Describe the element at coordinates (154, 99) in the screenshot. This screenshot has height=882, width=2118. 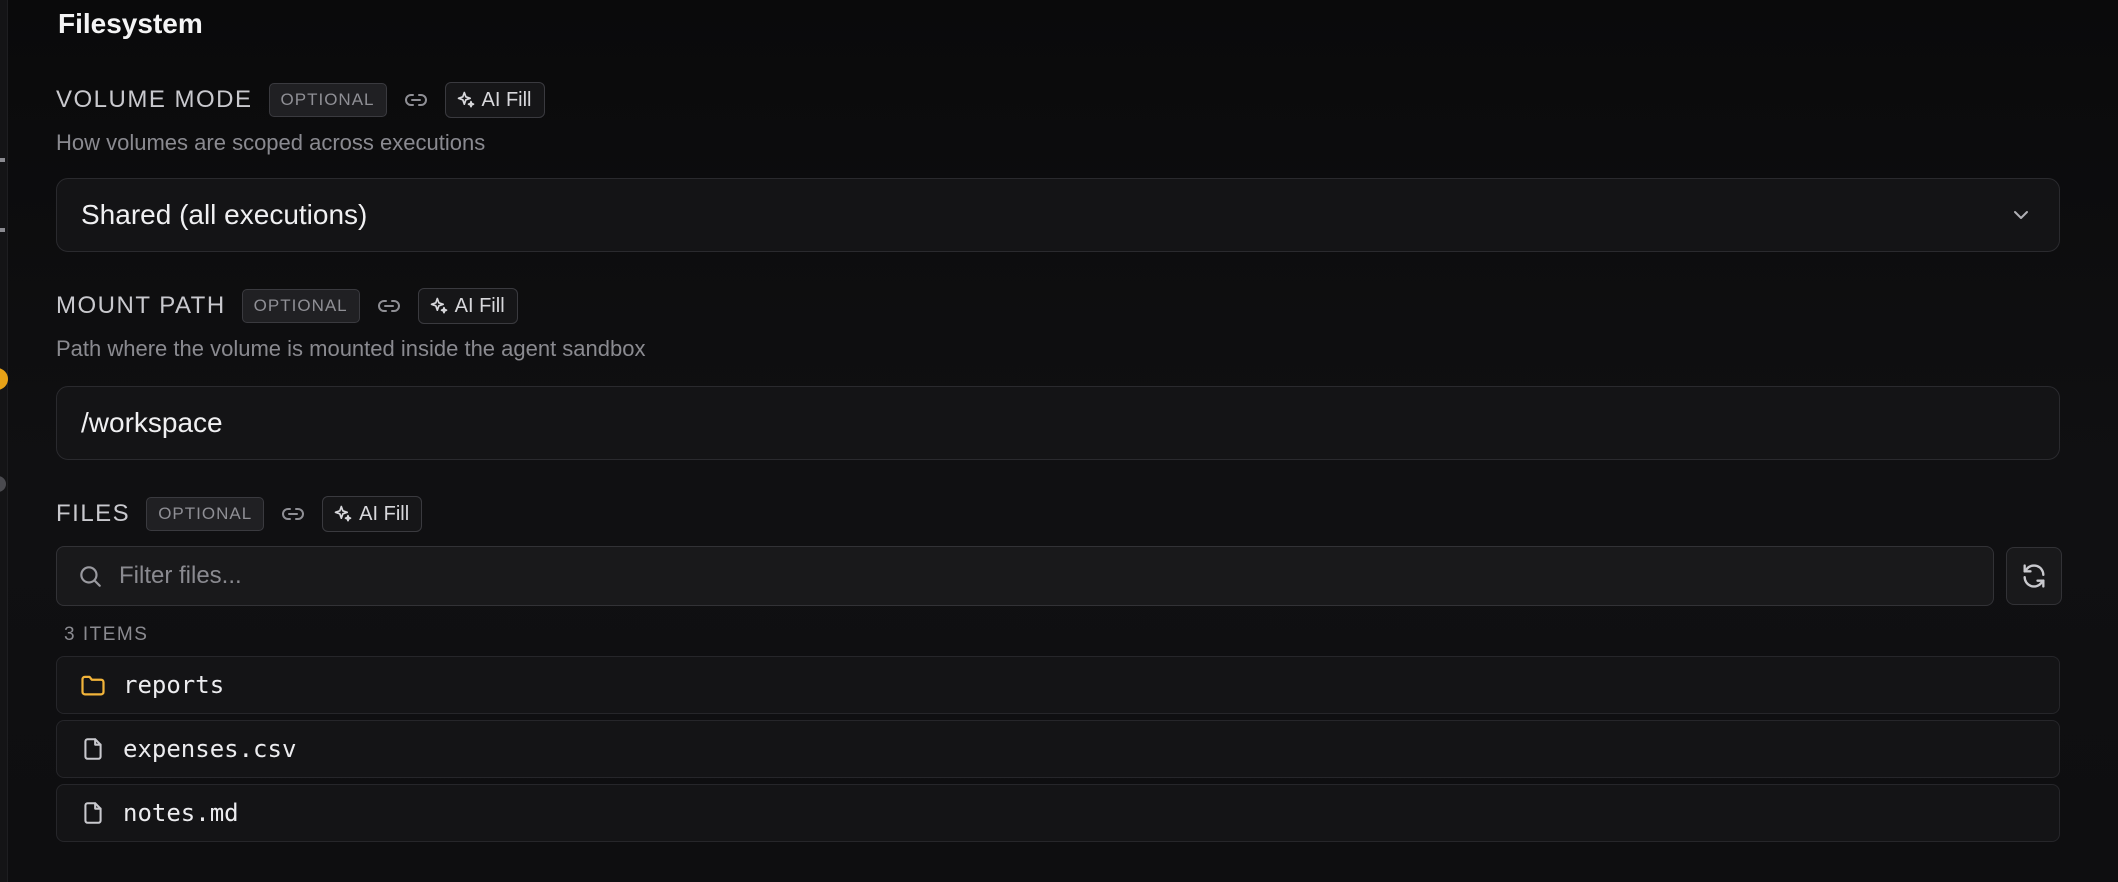
I see `volume-mode-label: VOLUME MODE` at that location.